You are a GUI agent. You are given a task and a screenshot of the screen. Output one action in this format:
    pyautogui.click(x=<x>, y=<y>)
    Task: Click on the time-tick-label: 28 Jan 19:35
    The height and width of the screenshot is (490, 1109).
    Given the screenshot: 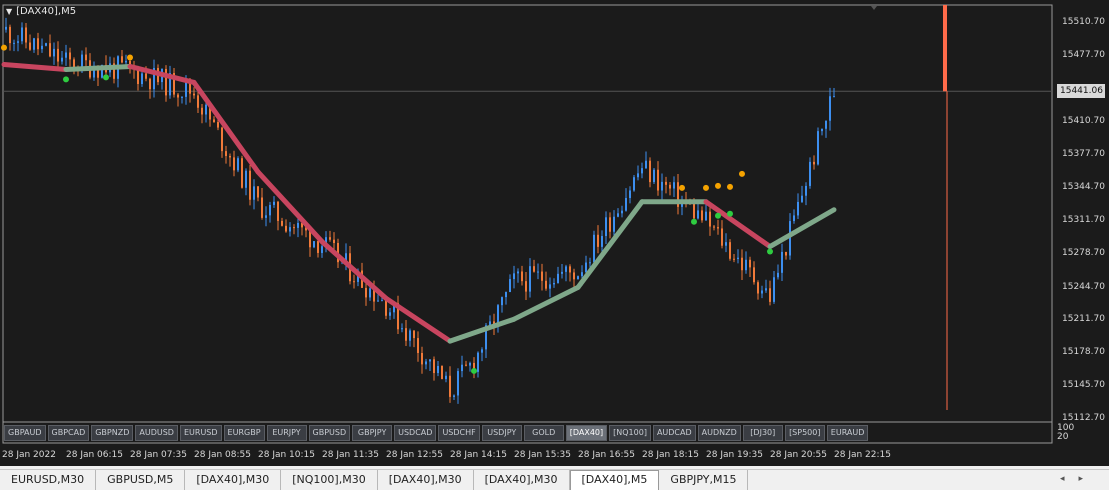 What is the action you would take?
    pyautogui.click(x=734, y=455)
    